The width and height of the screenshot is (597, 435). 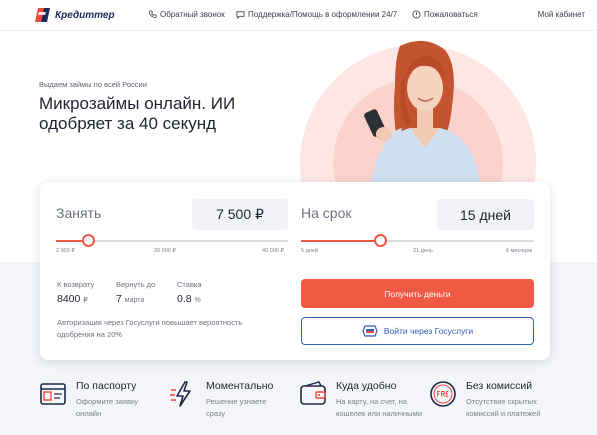 I want to click on feature-convenient-title: Куда удобно, so click(x=366, y=386).